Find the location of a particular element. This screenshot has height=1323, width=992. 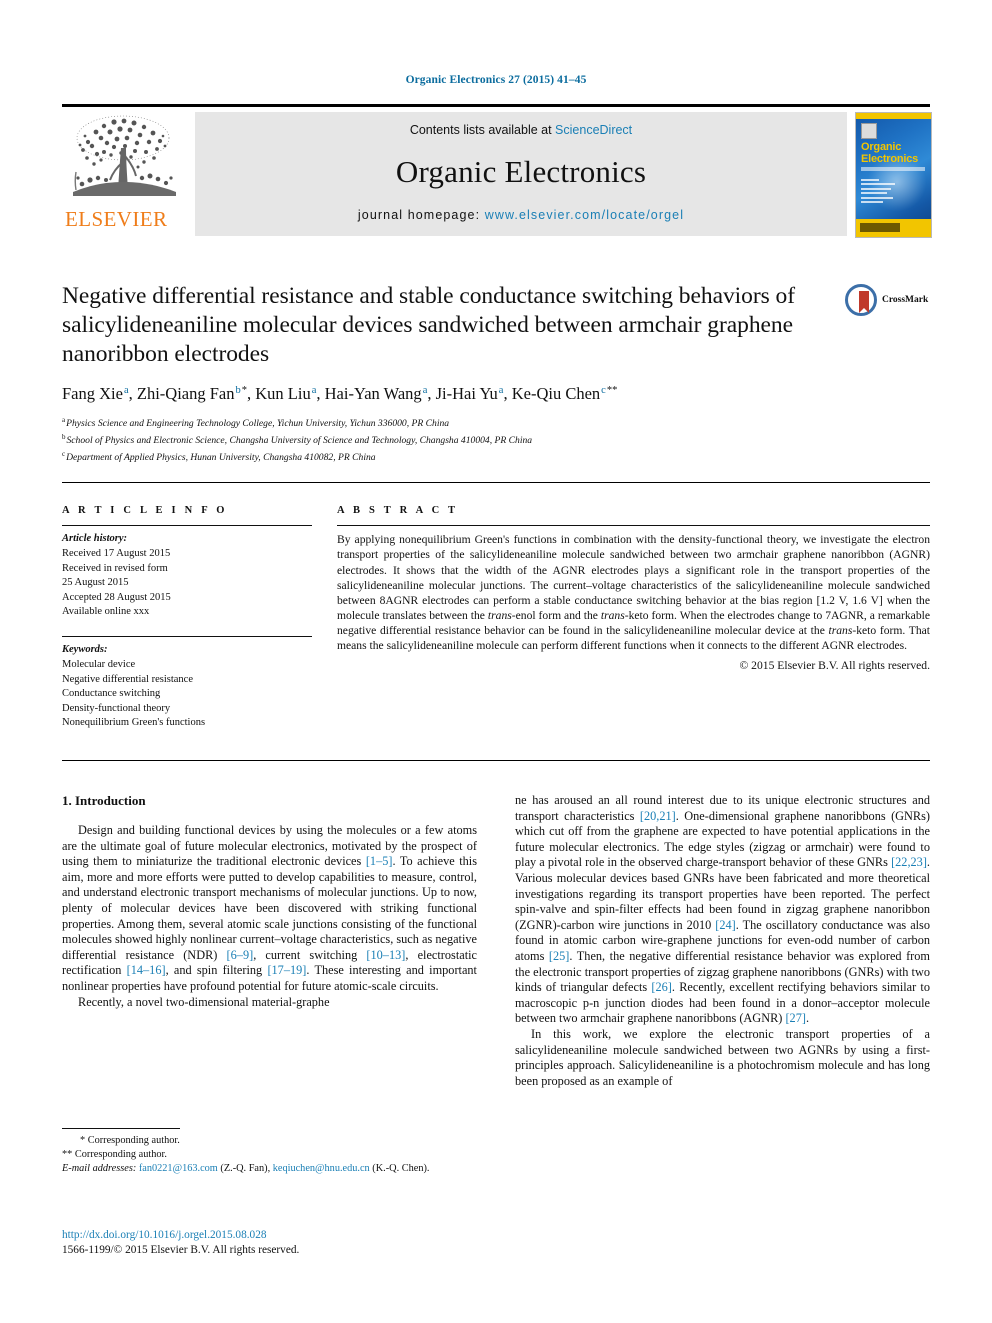

elsevier-wordmark: ELSEVIER is located at coordinates (116, 219).